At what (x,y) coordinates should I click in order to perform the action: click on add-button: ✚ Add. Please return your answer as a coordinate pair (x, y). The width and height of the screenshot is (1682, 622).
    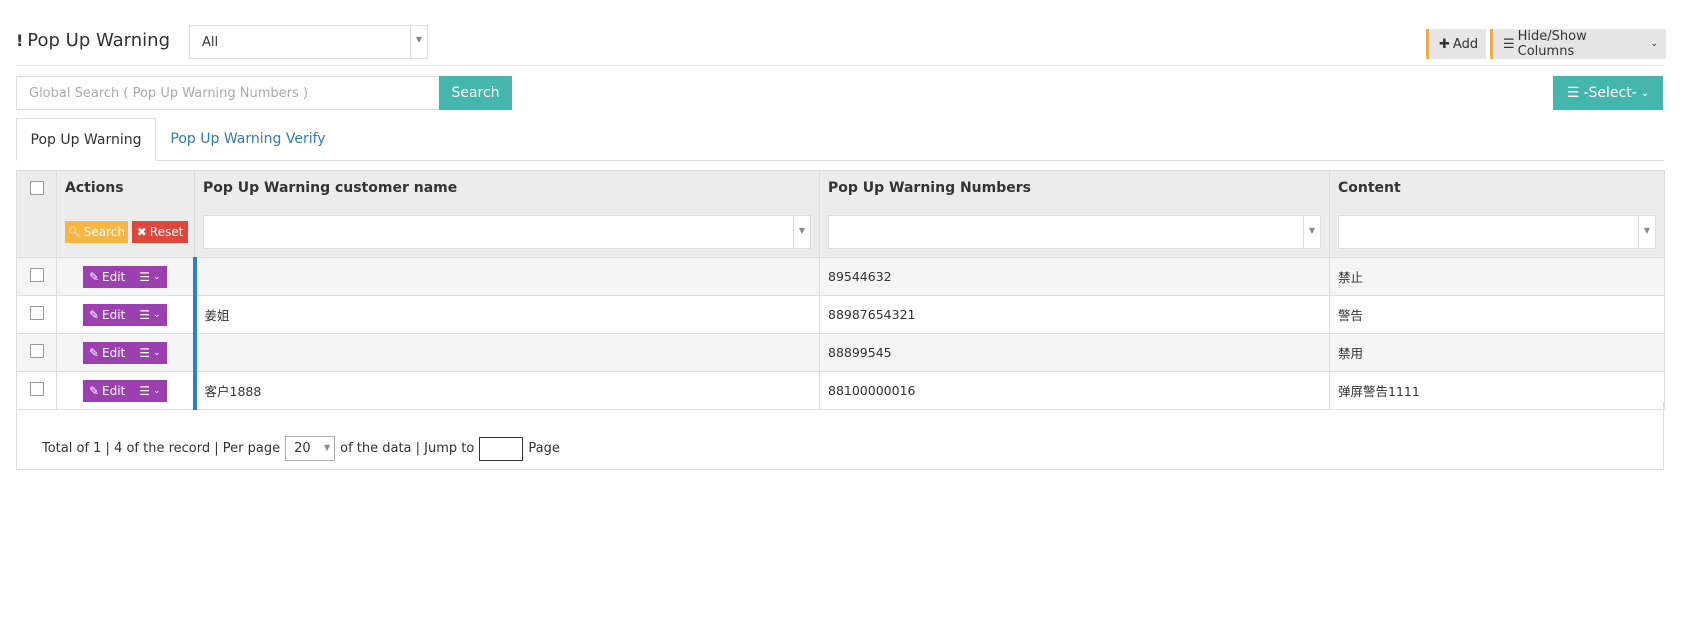
    Looking at the image, I should click on (1456, 44).